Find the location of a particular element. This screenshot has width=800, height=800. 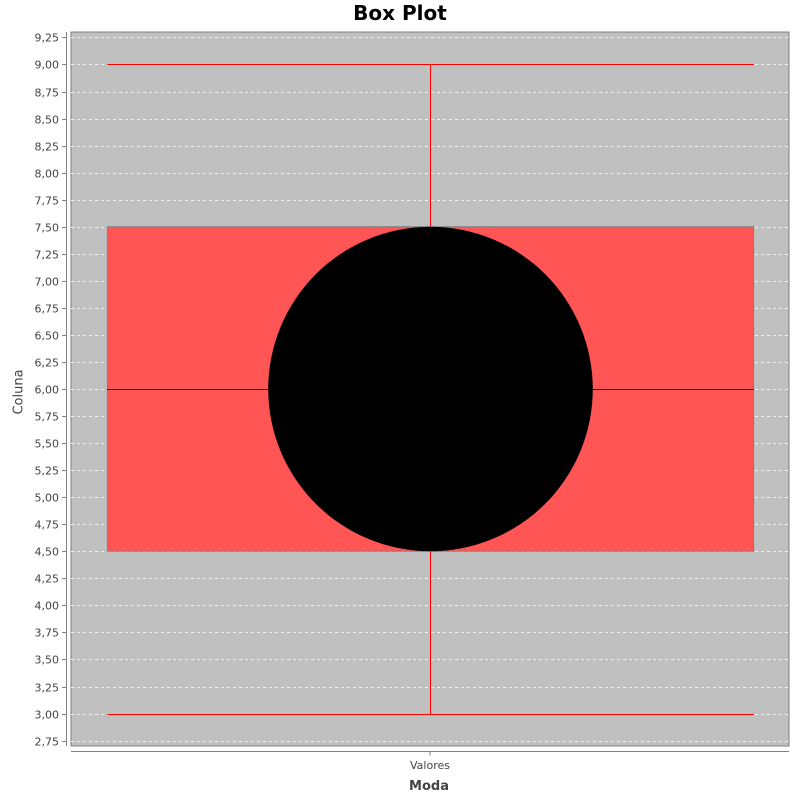

y-tick-label: 8,25 is located at coordinates (47, 147).